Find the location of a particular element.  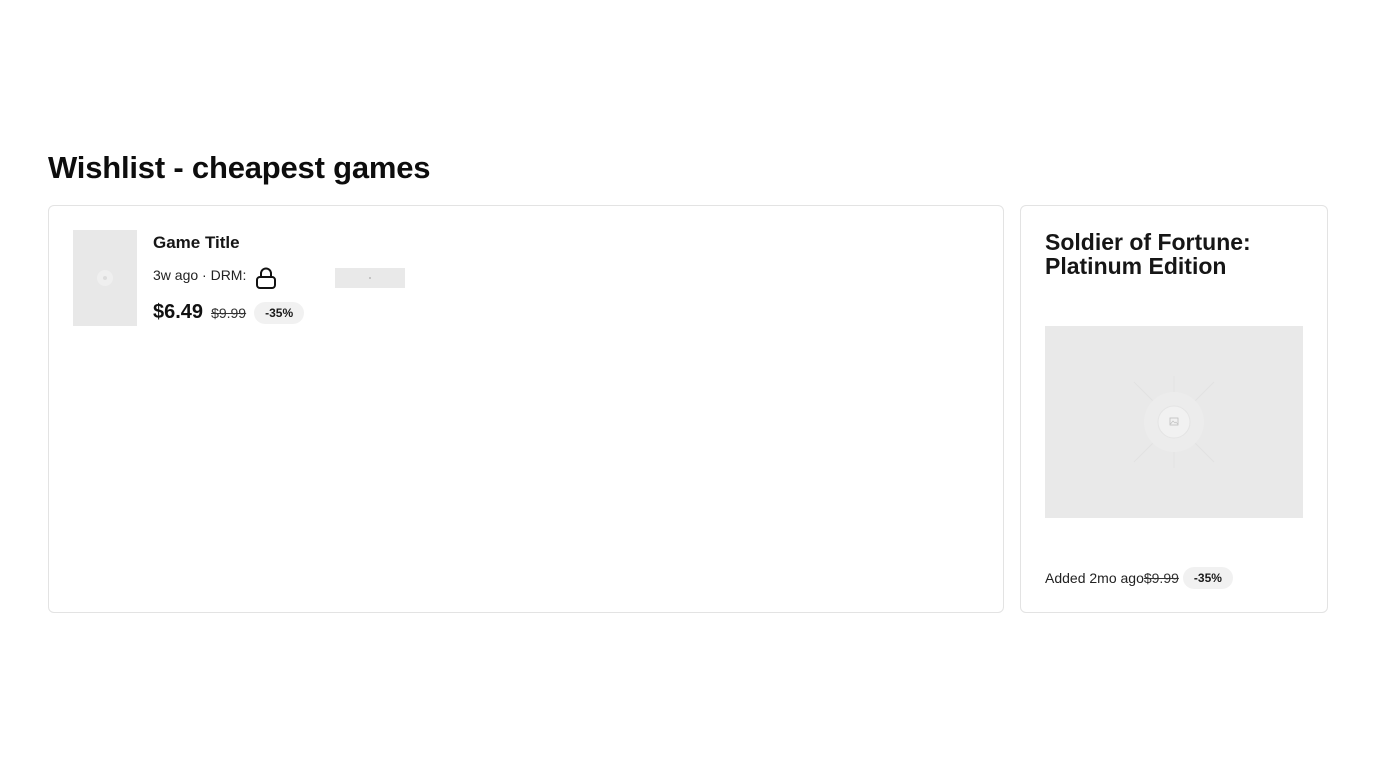

featured-discount-badge: -35% is located at coordinates (1207, 578).